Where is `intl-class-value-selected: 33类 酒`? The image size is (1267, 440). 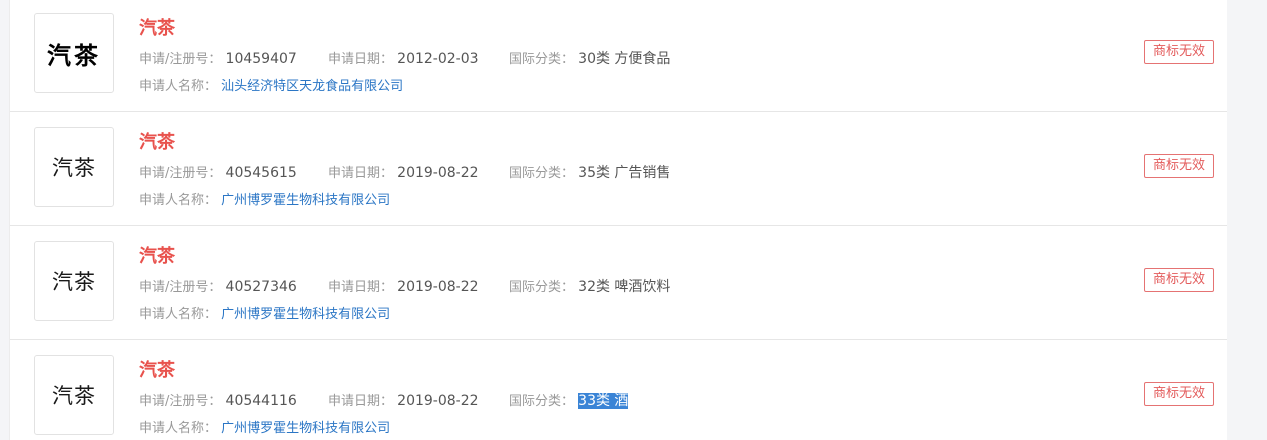
intl-class-value-selected: 33类 酒 is located at coordinates (603, 401).